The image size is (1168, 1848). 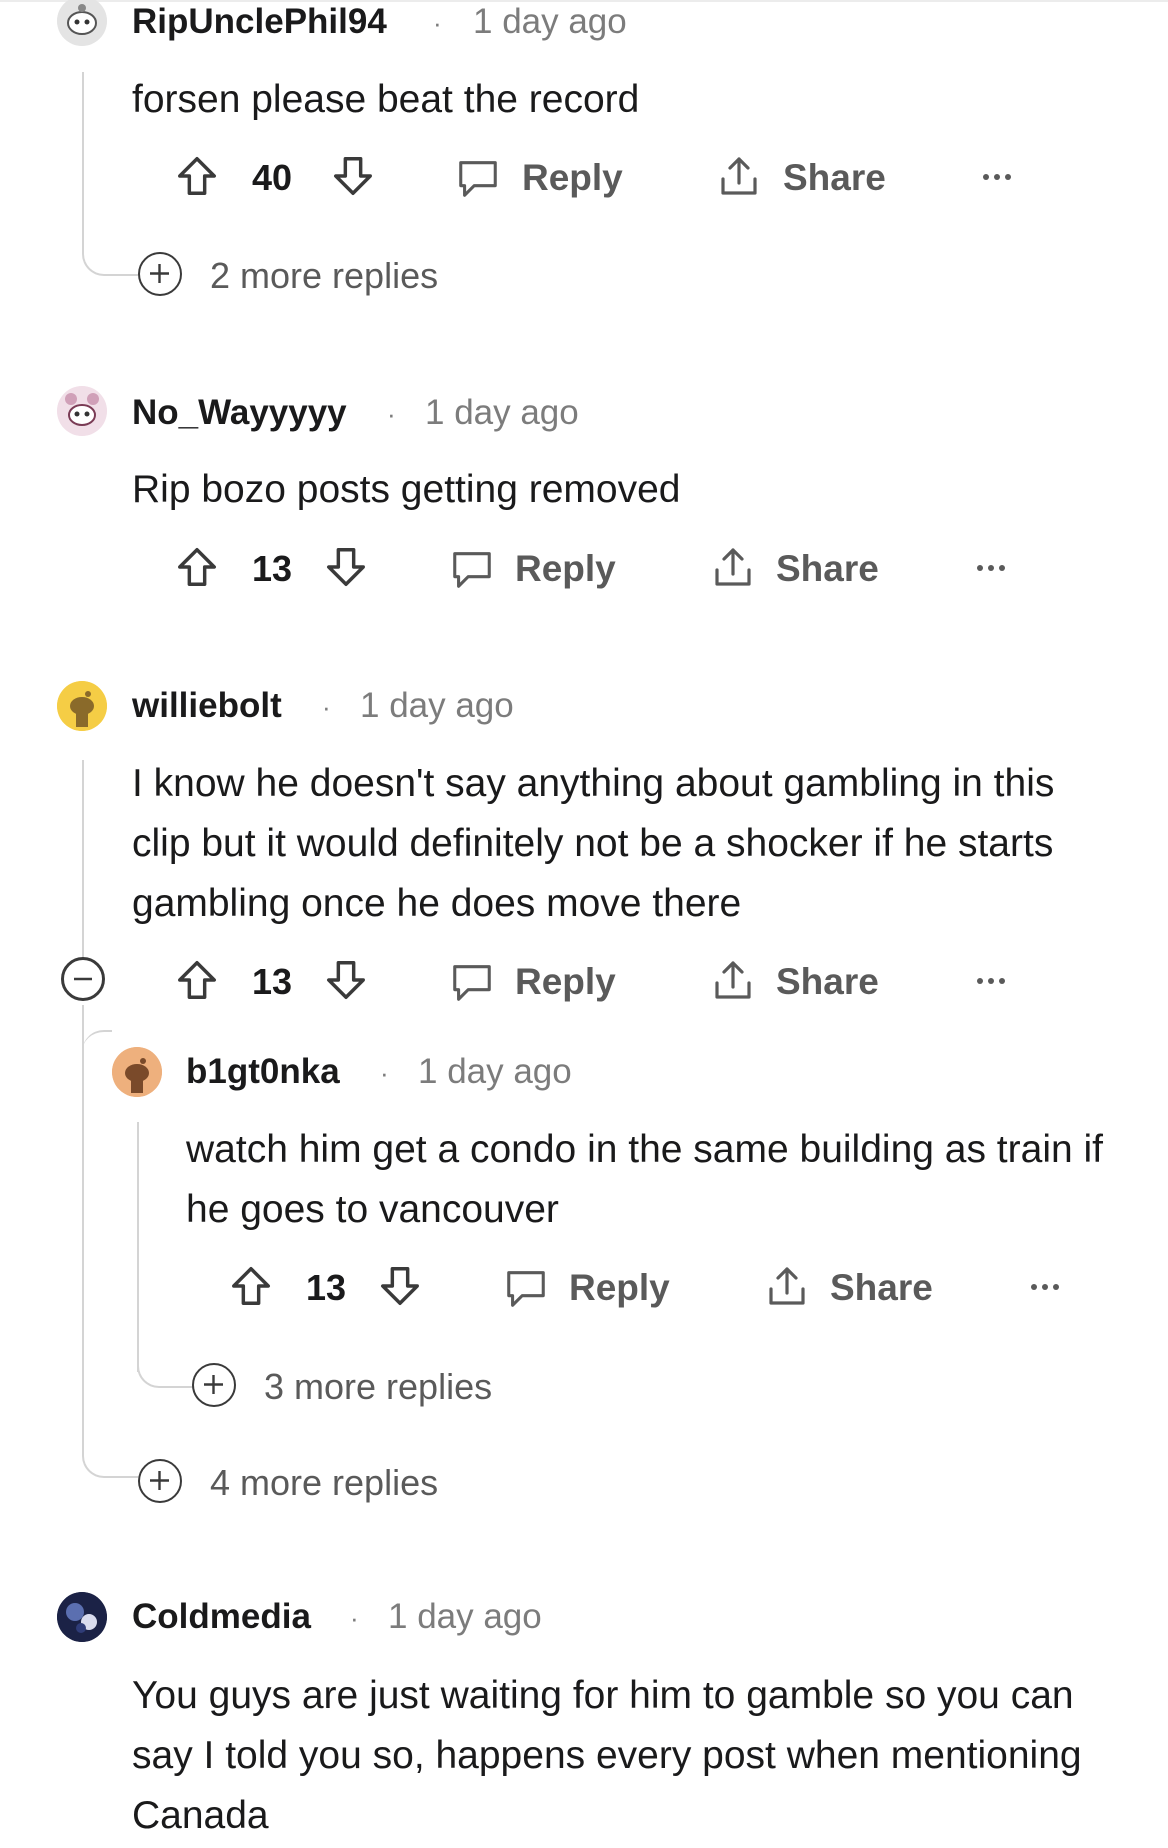 I want to click on vote-count: 40, so click(x=272, y=177).